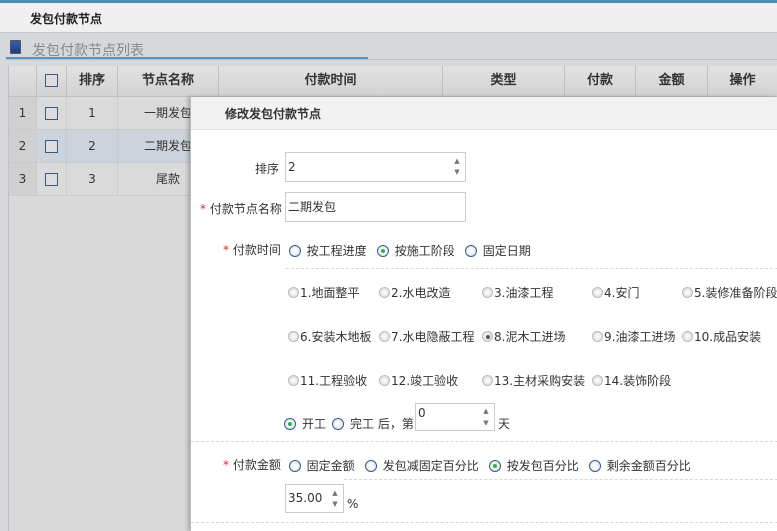 The width and height of the screenshot is (777, 531). Describe the element at coordinates (331, 466) in the screenshot. I see `payment-amount-option-label: 固定金额` at that location.